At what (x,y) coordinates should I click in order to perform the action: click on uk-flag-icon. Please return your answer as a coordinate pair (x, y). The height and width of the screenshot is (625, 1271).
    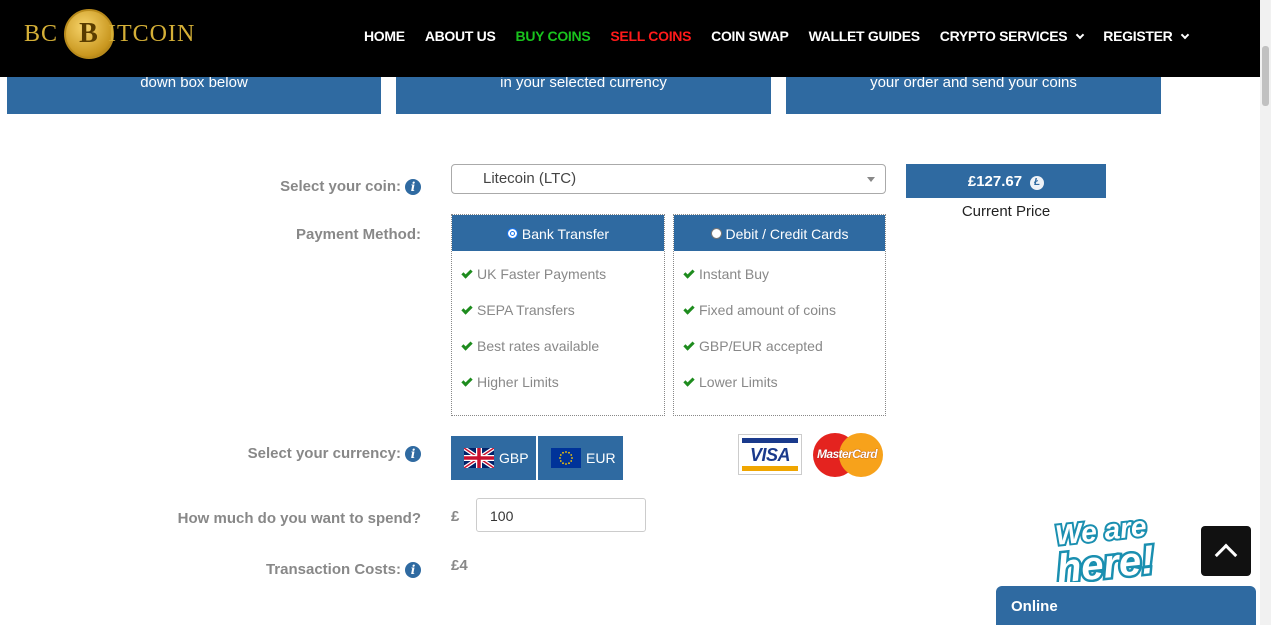
    Looking at the image, I should click on (479, 458).